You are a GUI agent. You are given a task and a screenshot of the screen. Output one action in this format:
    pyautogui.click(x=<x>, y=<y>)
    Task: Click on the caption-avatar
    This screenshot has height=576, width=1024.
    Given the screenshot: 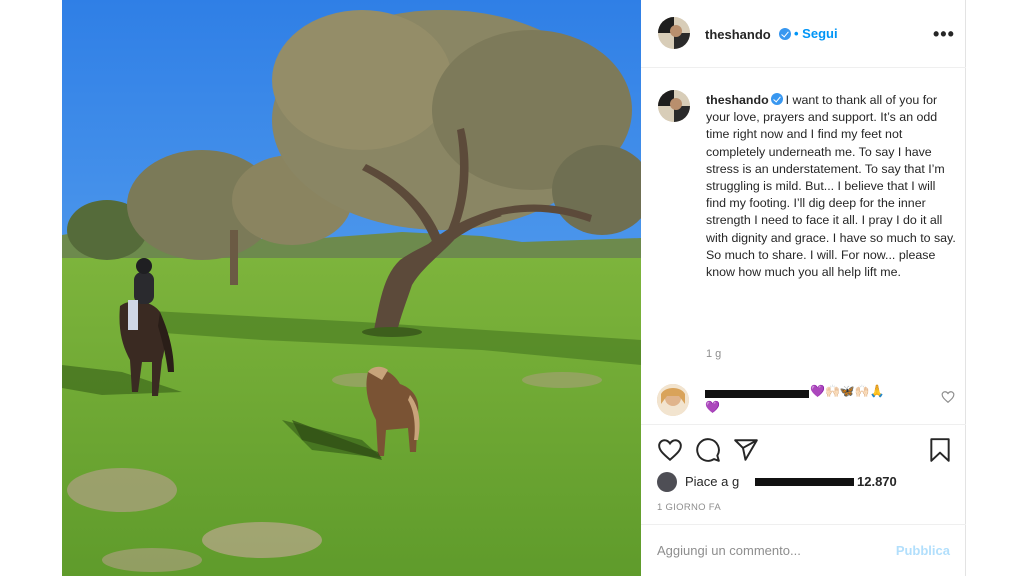 What is the action you would take?
    pyautogui.click(x=674, y=106)
    